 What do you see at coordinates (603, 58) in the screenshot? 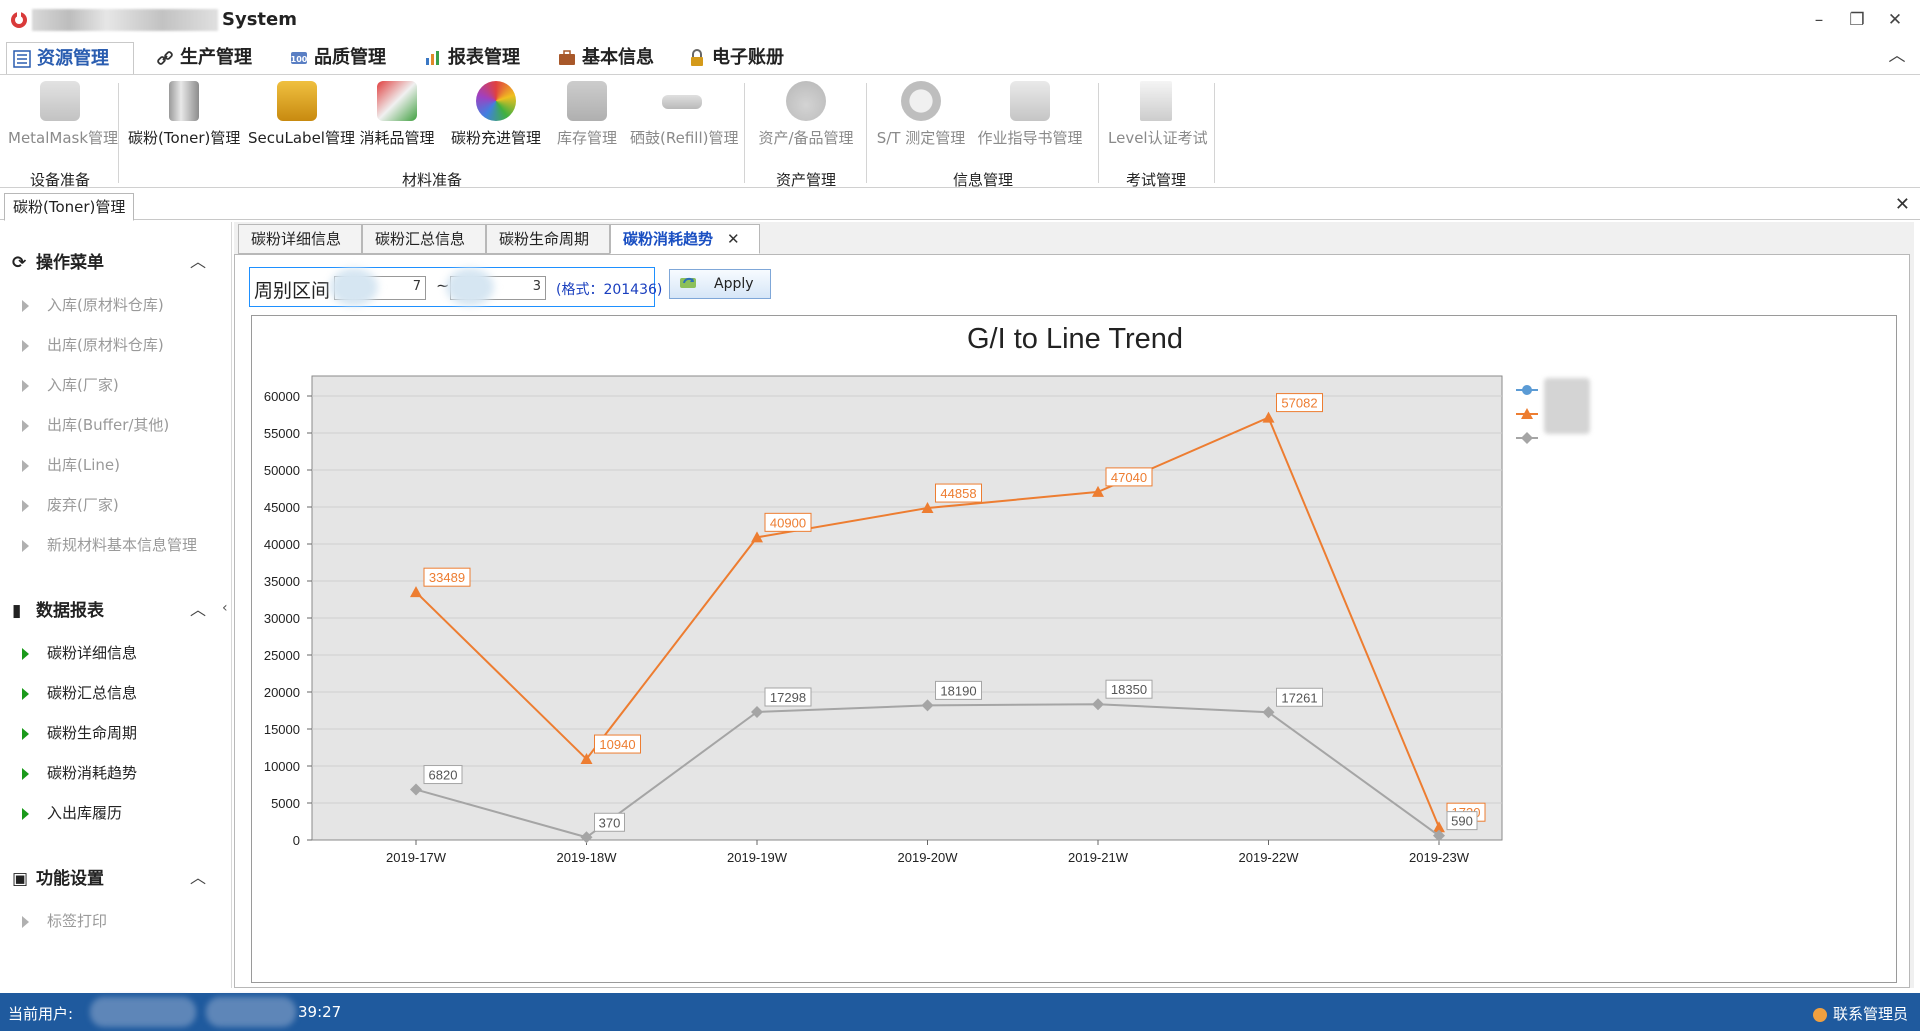
I see `menu-tab-basic-info: 基本信息` at bounding box center [603, 58].